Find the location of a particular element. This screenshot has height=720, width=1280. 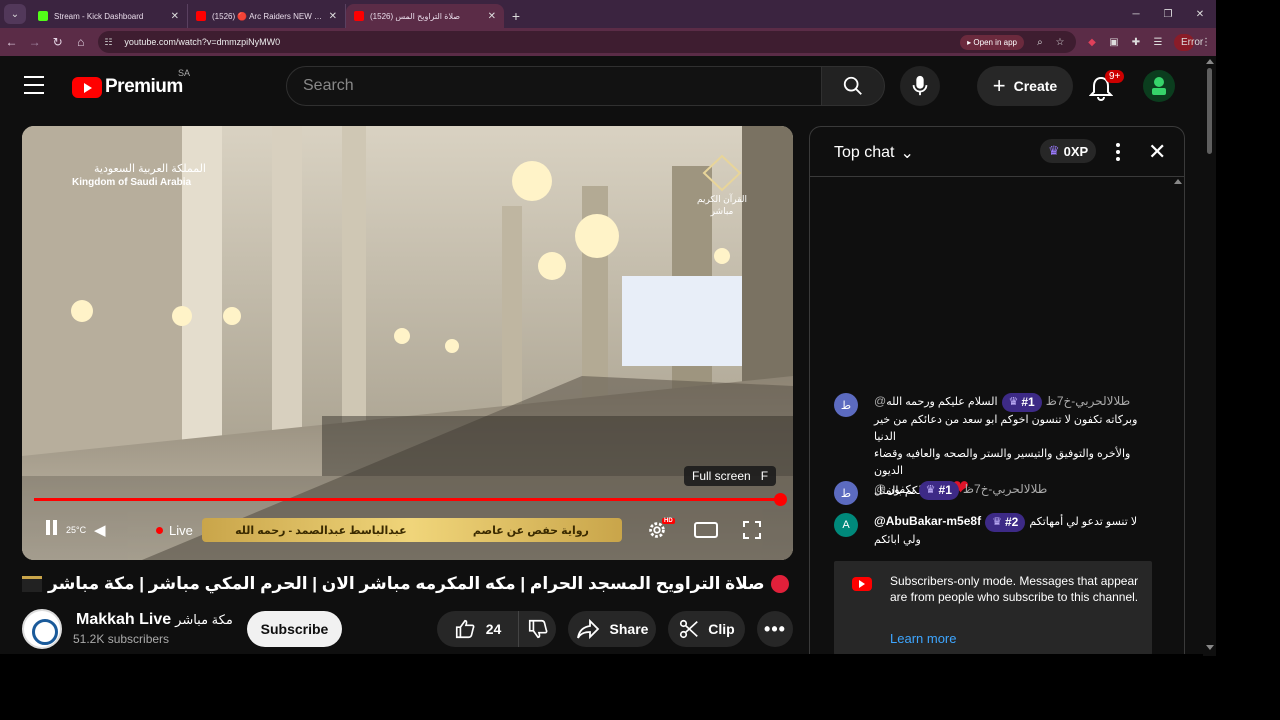

clip-button: Clip is located at coordinates (706, 629).